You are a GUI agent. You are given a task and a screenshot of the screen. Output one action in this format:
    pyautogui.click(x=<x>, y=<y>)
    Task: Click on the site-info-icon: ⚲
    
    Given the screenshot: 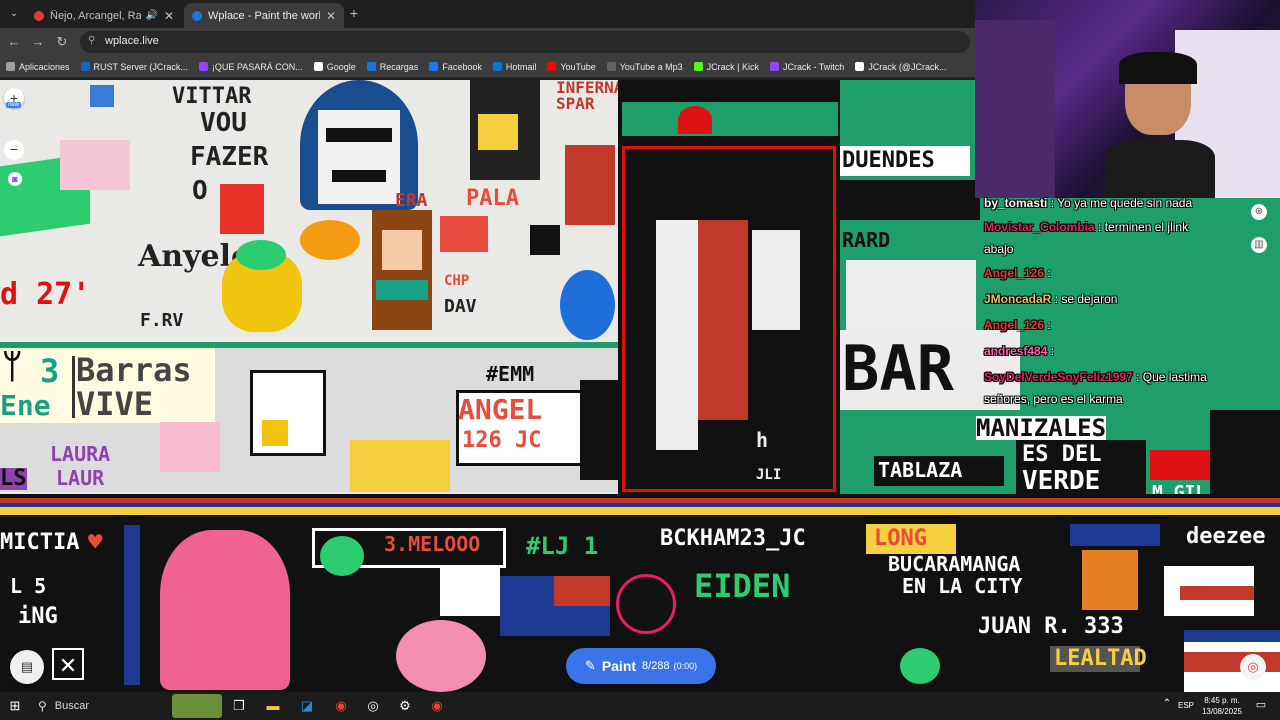 What is the action you would take?
    pyautogui.click(x=91, y=40)
    